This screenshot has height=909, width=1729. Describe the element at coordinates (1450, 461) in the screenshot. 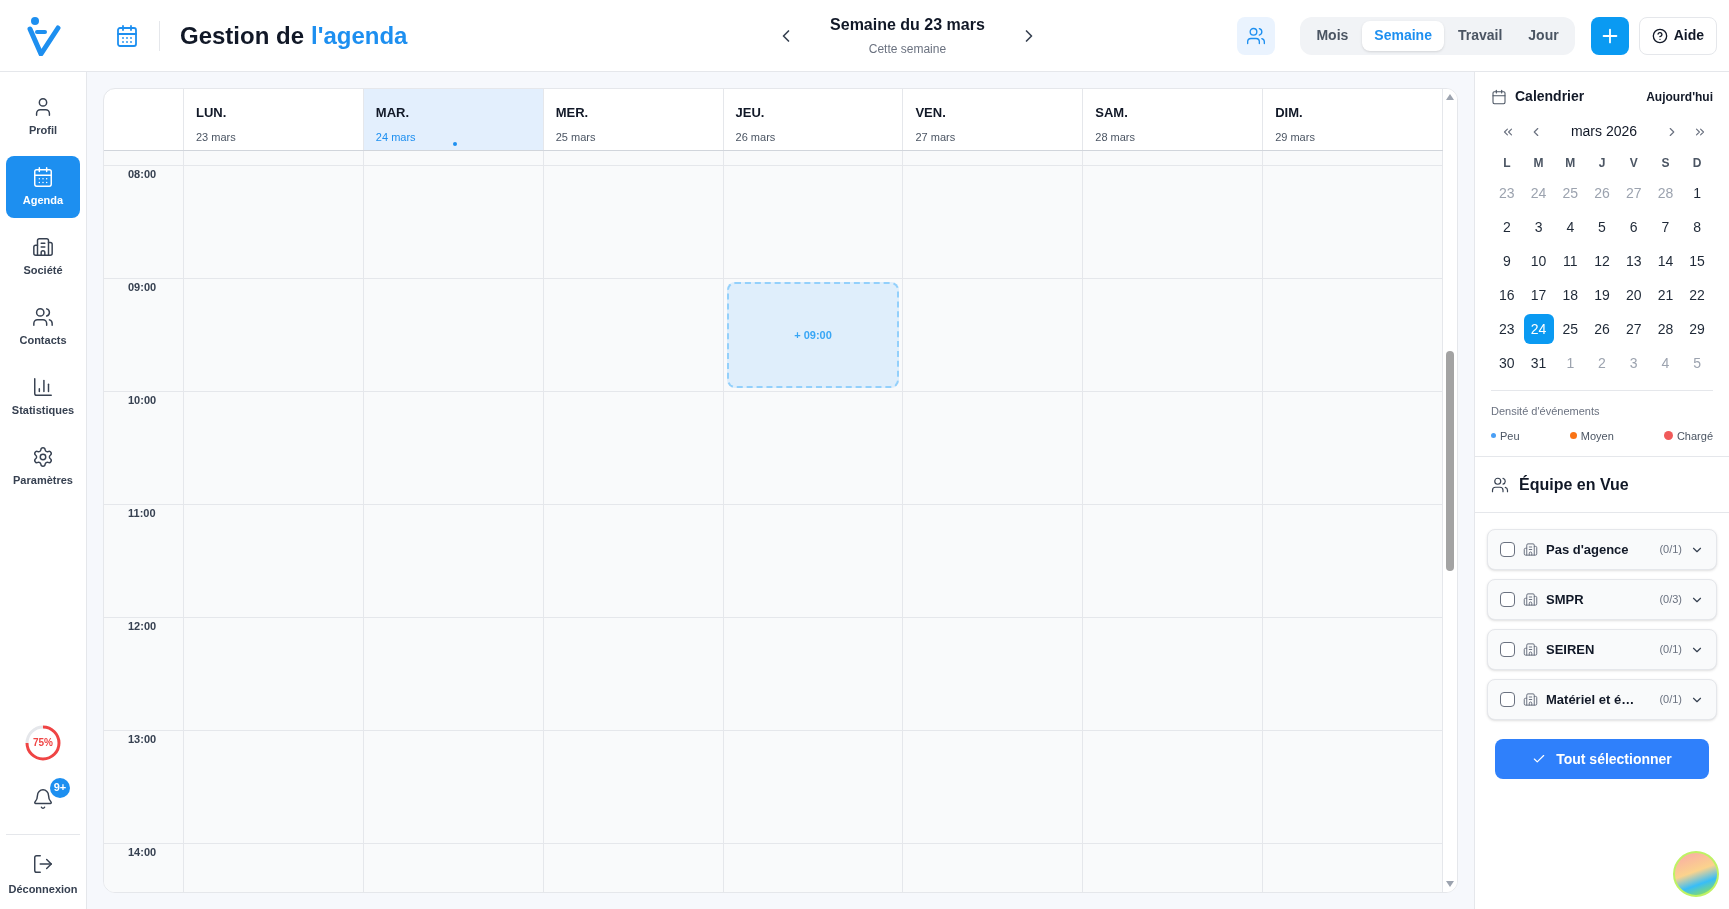

I see `scrollbar-thumb` at that location.